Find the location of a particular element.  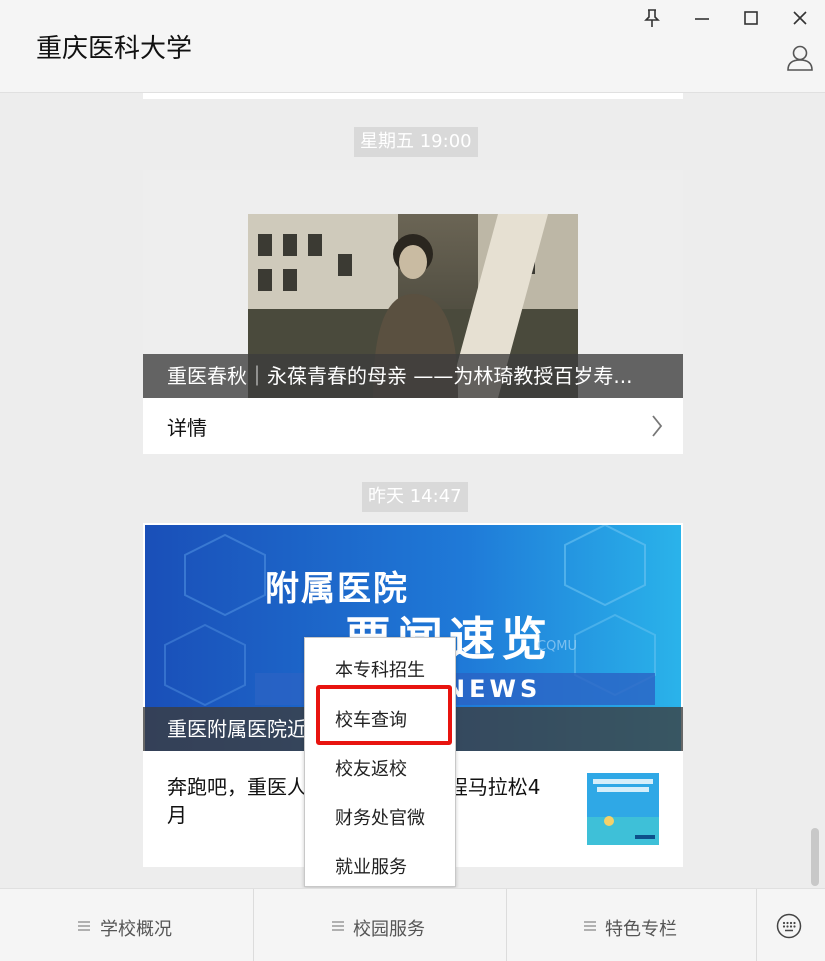

profile-icon is located at coordinates (800, 58).